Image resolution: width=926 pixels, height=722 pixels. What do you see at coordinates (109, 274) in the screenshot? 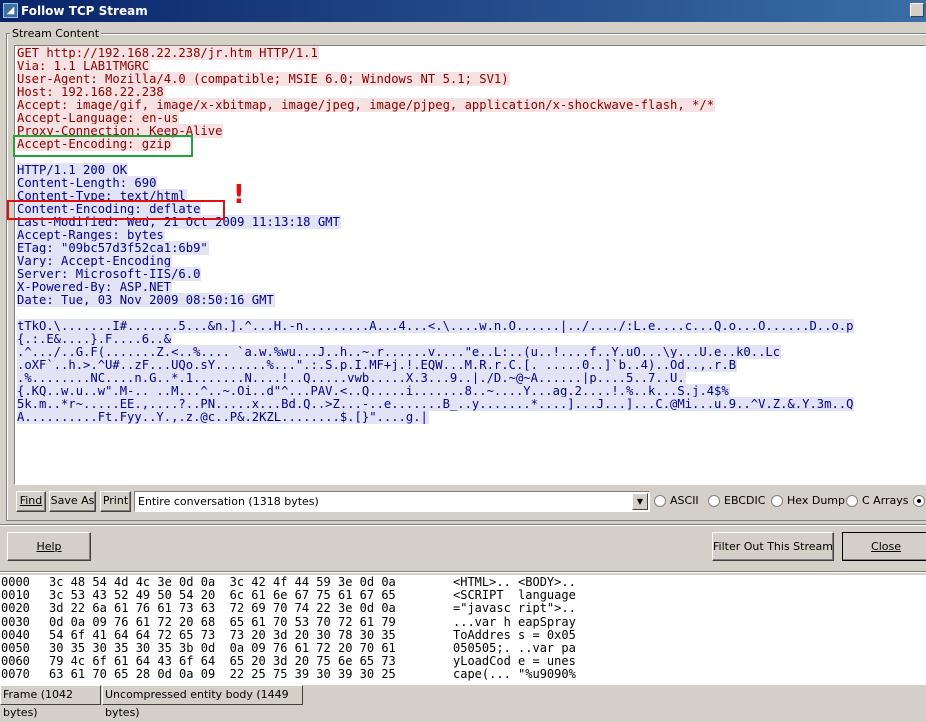
I see `response-line-text: Server: Microsoft-IIS/6.0` at bounding box center [109, 274].